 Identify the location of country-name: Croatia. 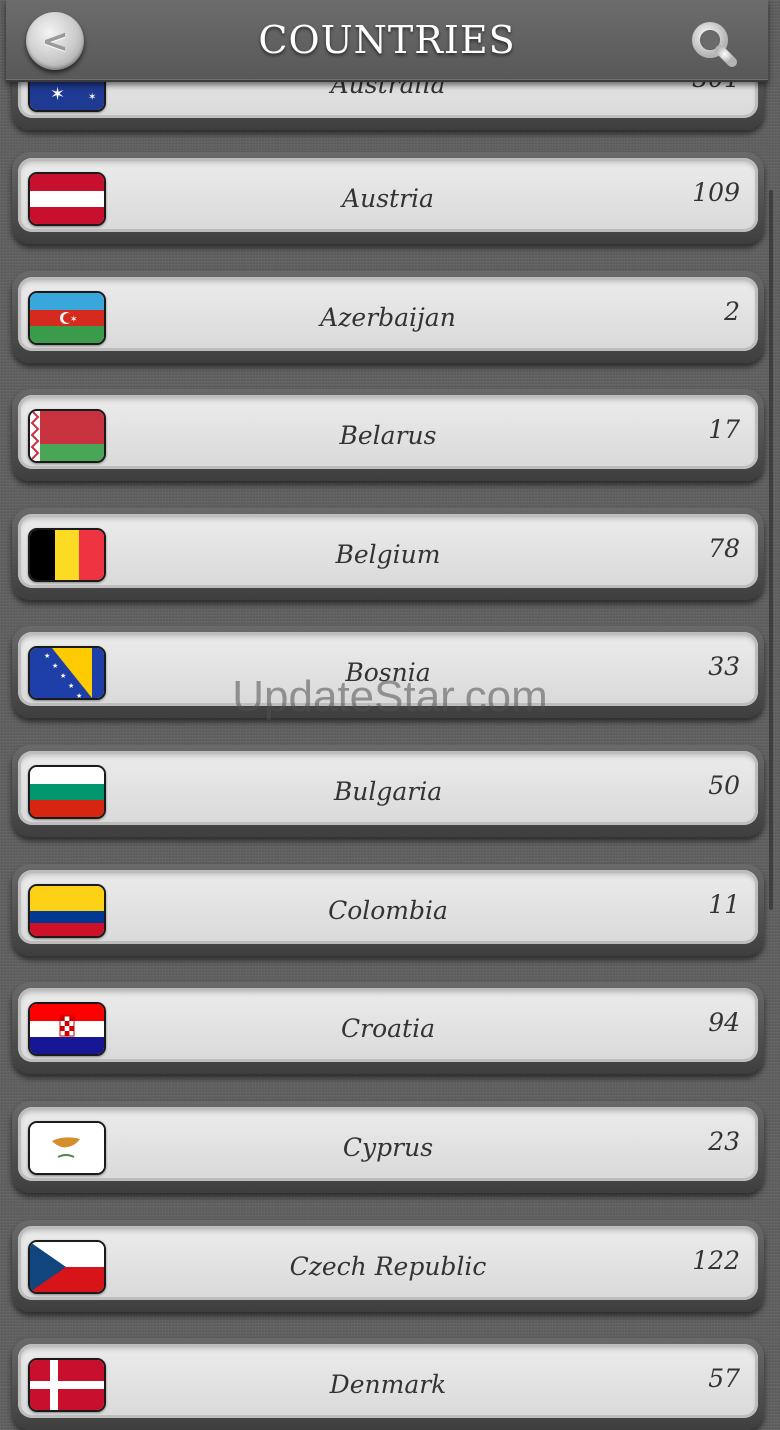
(388, 1028).